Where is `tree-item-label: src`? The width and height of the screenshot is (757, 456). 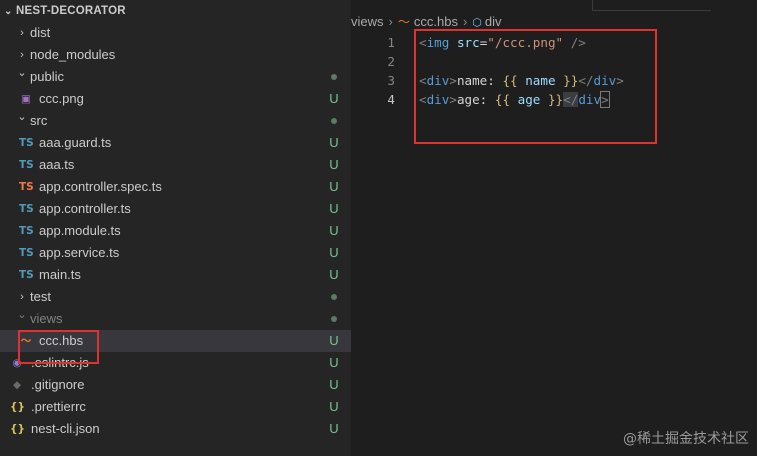 tree-item-label: src is located at coordinates (39, 120).